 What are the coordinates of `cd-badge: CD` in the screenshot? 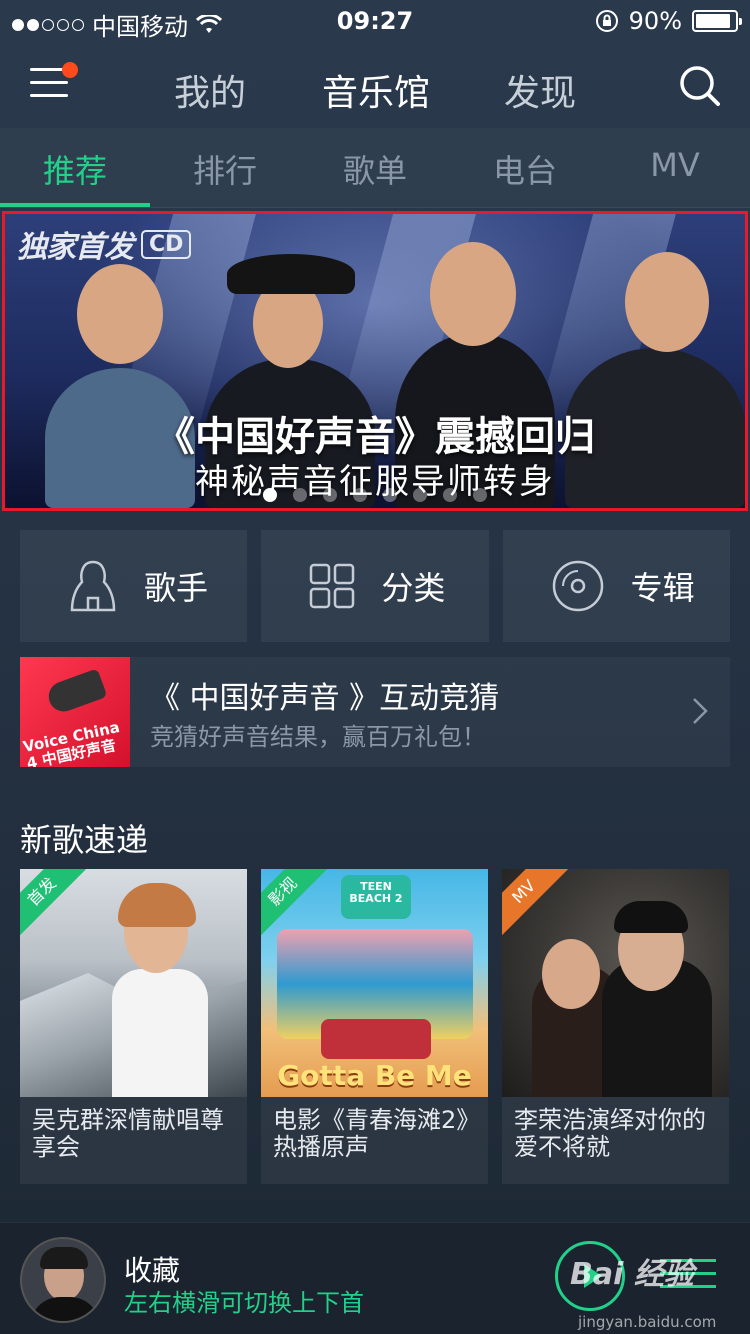 It's located at (166, 244).